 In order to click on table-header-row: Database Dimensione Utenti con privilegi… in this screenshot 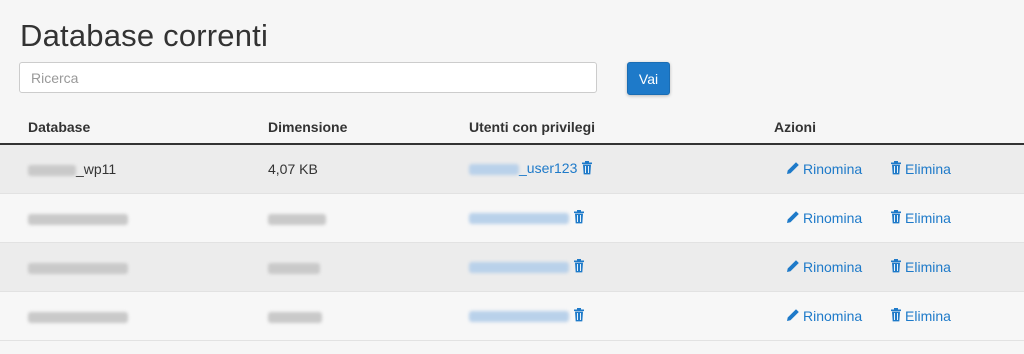, I will do `click(512, 127)`.